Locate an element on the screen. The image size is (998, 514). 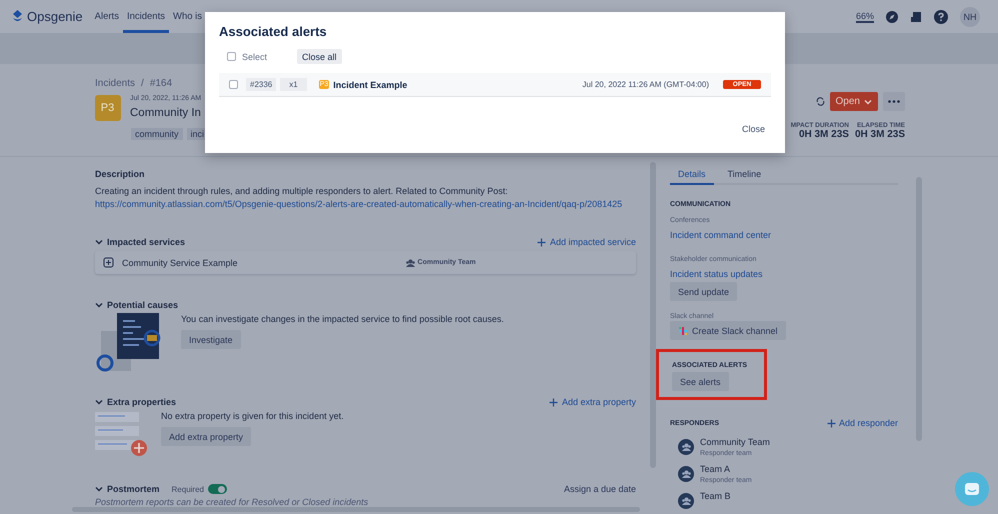
alert-id: #2336 is located at coordinates (261, 84).